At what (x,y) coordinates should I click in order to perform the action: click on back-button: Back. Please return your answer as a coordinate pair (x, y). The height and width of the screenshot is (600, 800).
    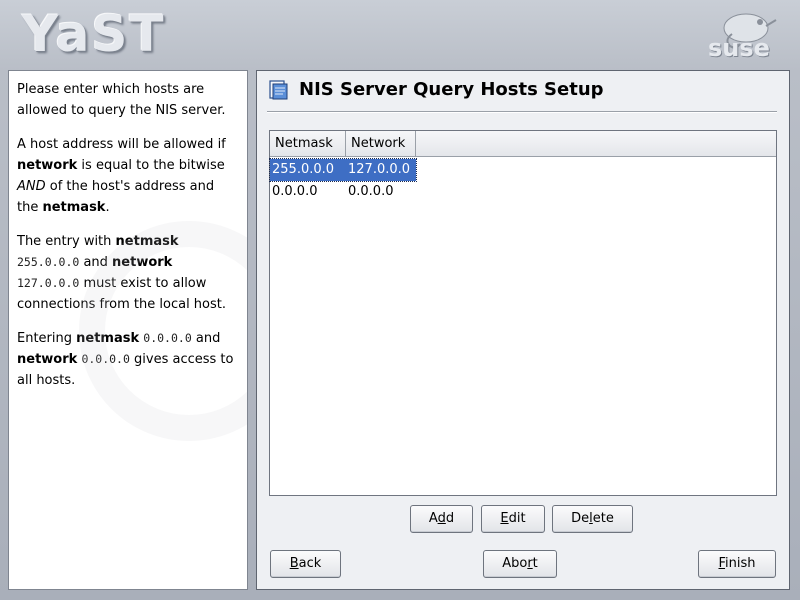
    Looking at the image, I should click on (305, 564).